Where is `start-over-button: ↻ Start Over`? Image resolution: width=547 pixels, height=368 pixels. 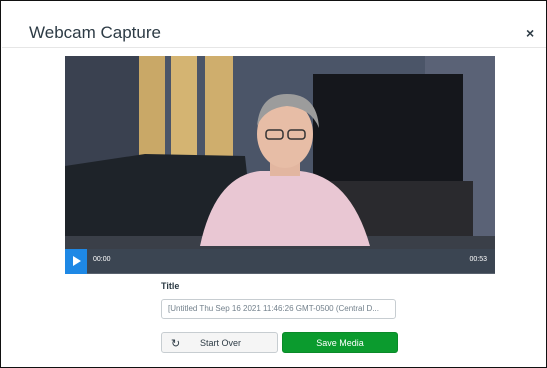 start-over-button: ↻ Start Over is located at coordinates (219, 342).